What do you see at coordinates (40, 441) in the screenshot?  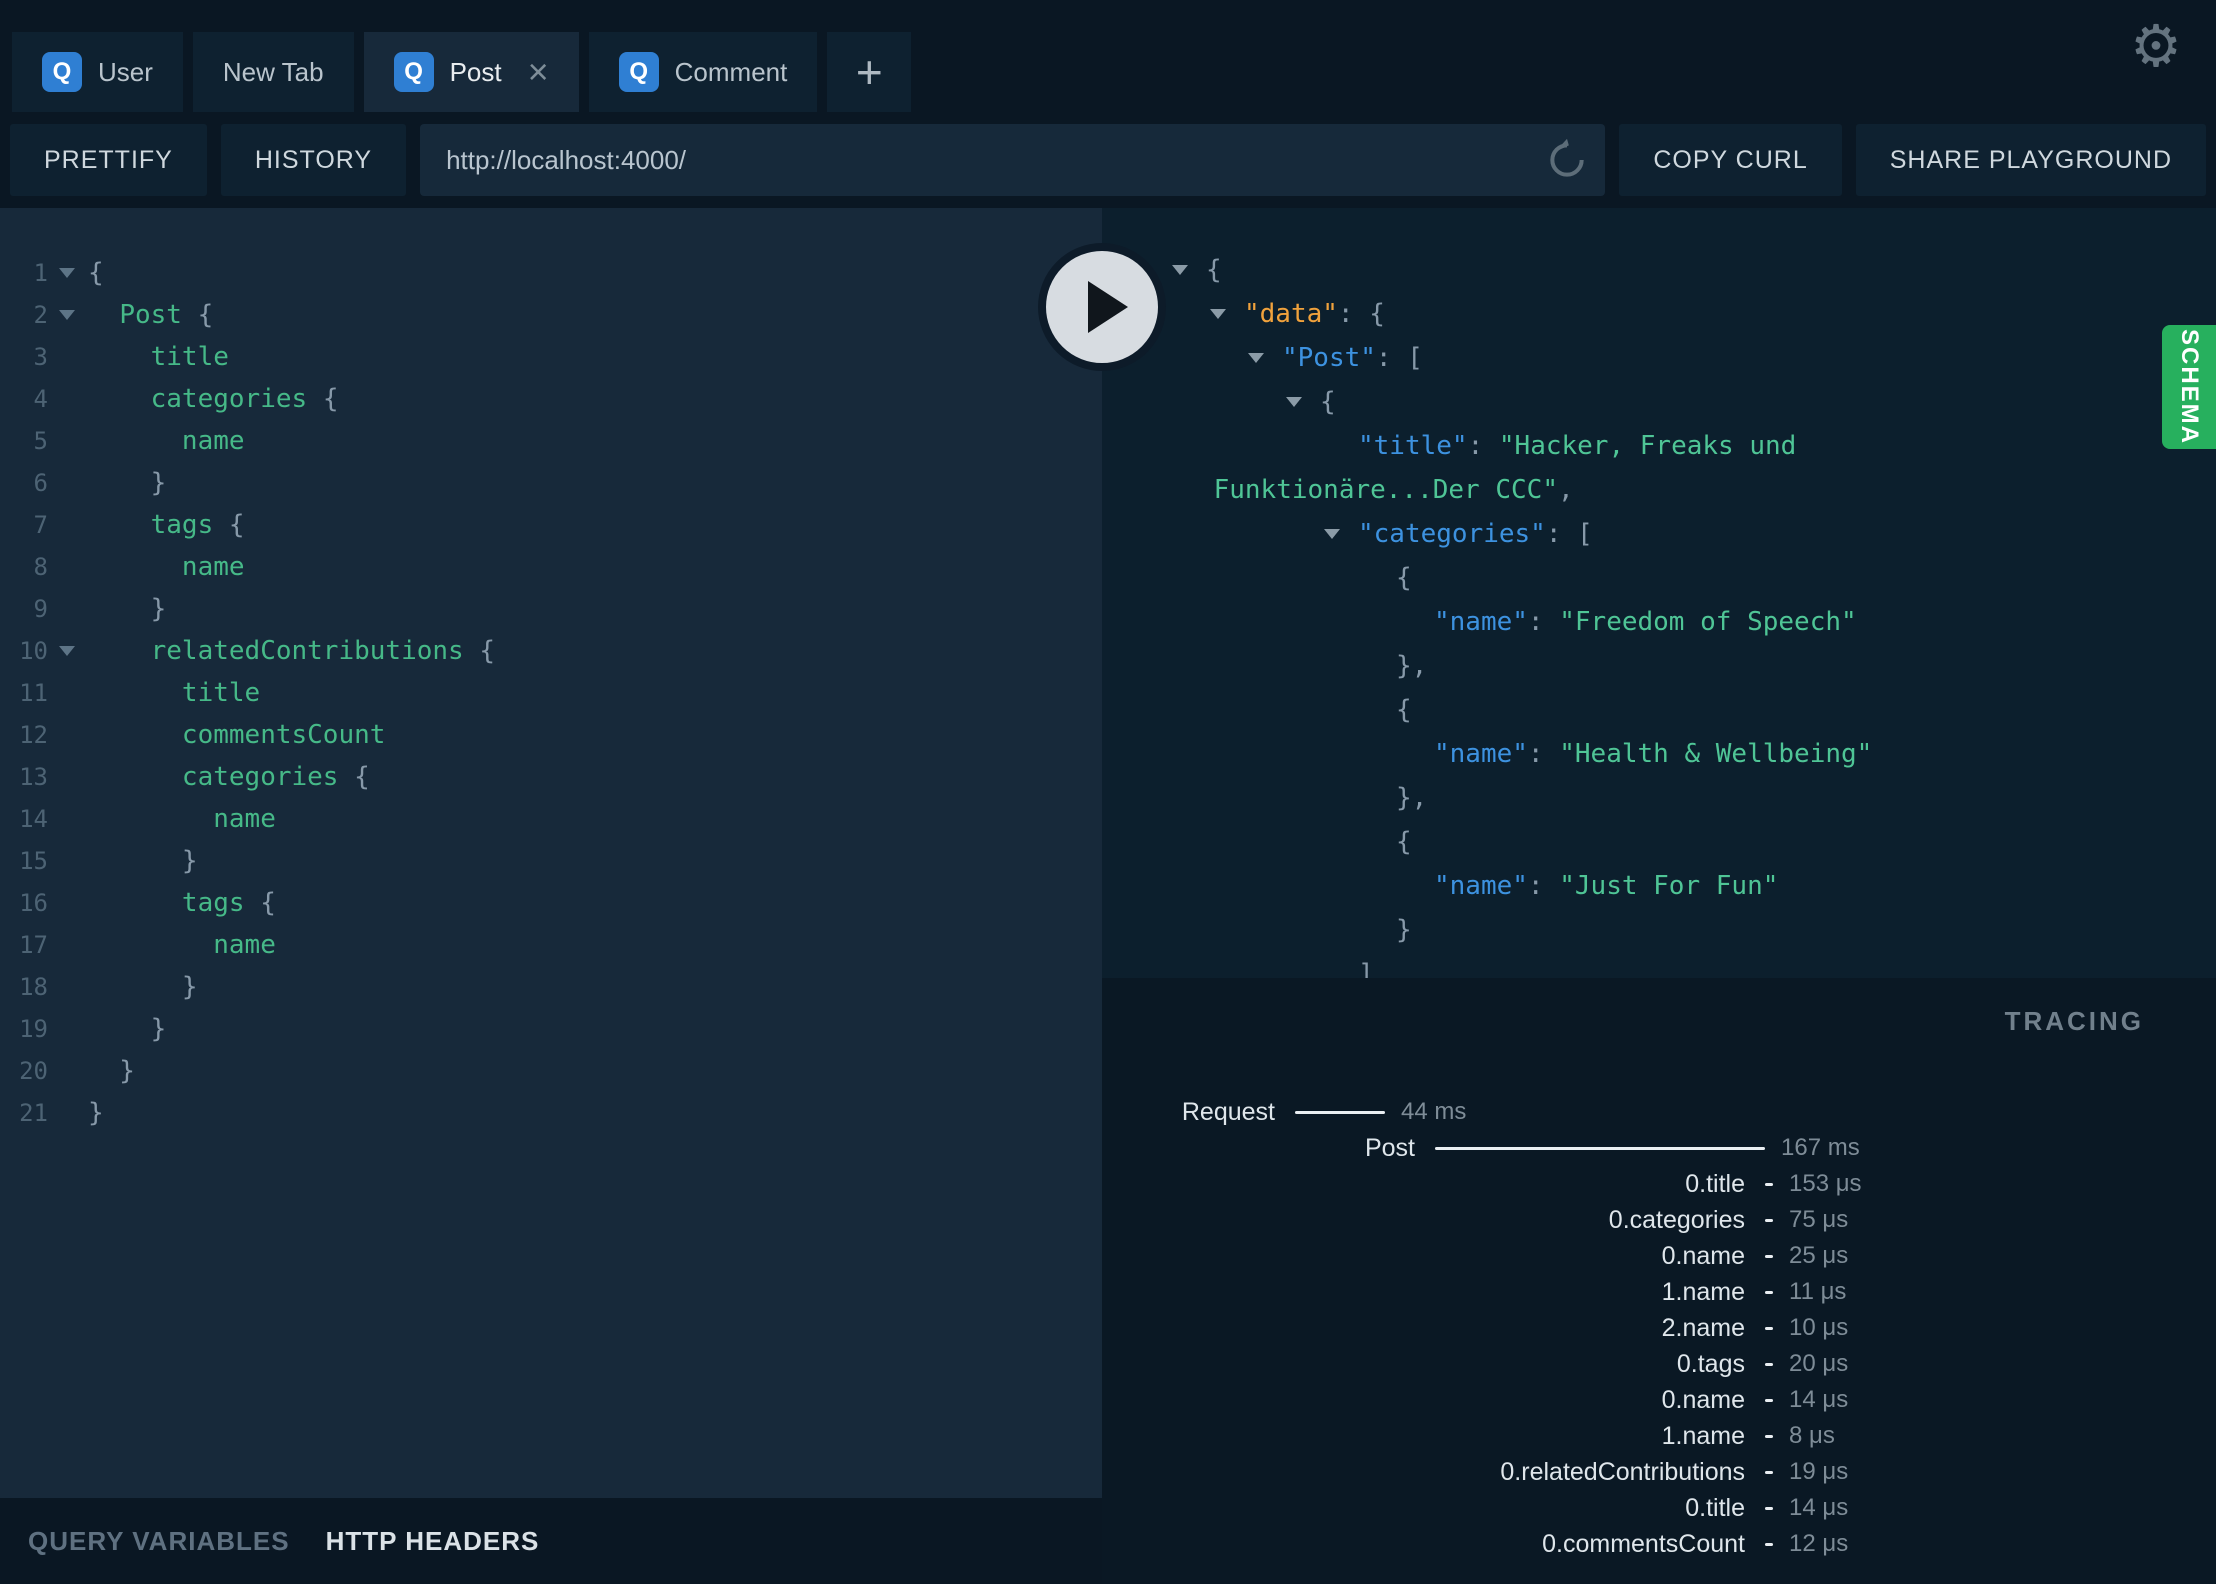 I see `line-number: 5` at bounding box center [40, 441].